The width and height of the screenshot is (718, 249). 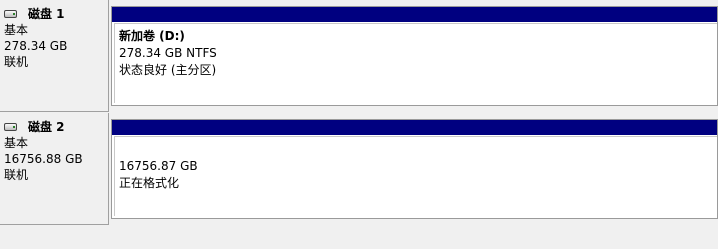 What do you see at coordinates (158, 166) in the screenshot?
I see `volume-disk-2-size: 16756.87 GB` at bounding box center [158, 166].